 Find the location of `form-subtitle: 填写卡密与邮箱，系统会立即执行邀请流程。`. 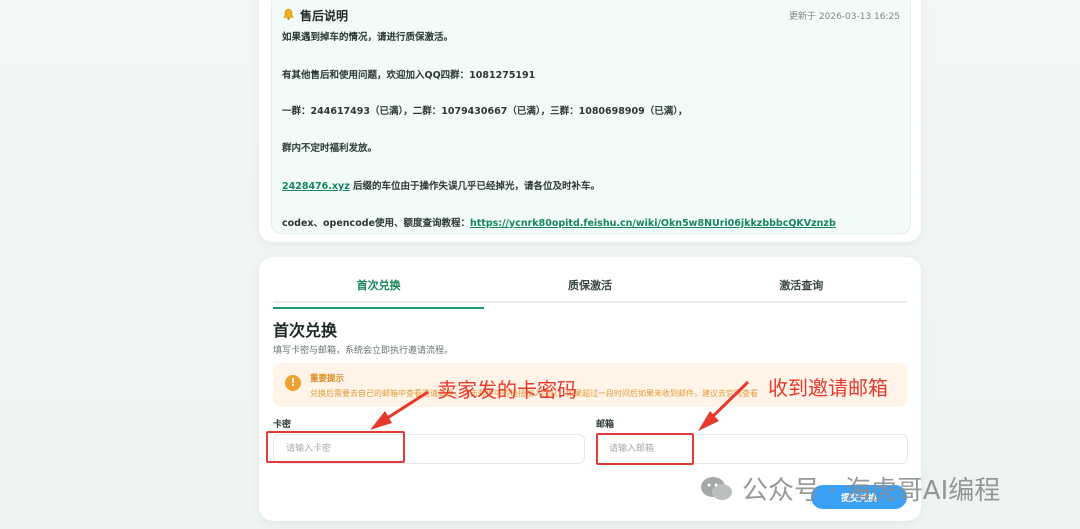

form-subtitle: 填写卡密与邮箱，系统会立即执行邀请流程。 is located at coordinates (363, 351).